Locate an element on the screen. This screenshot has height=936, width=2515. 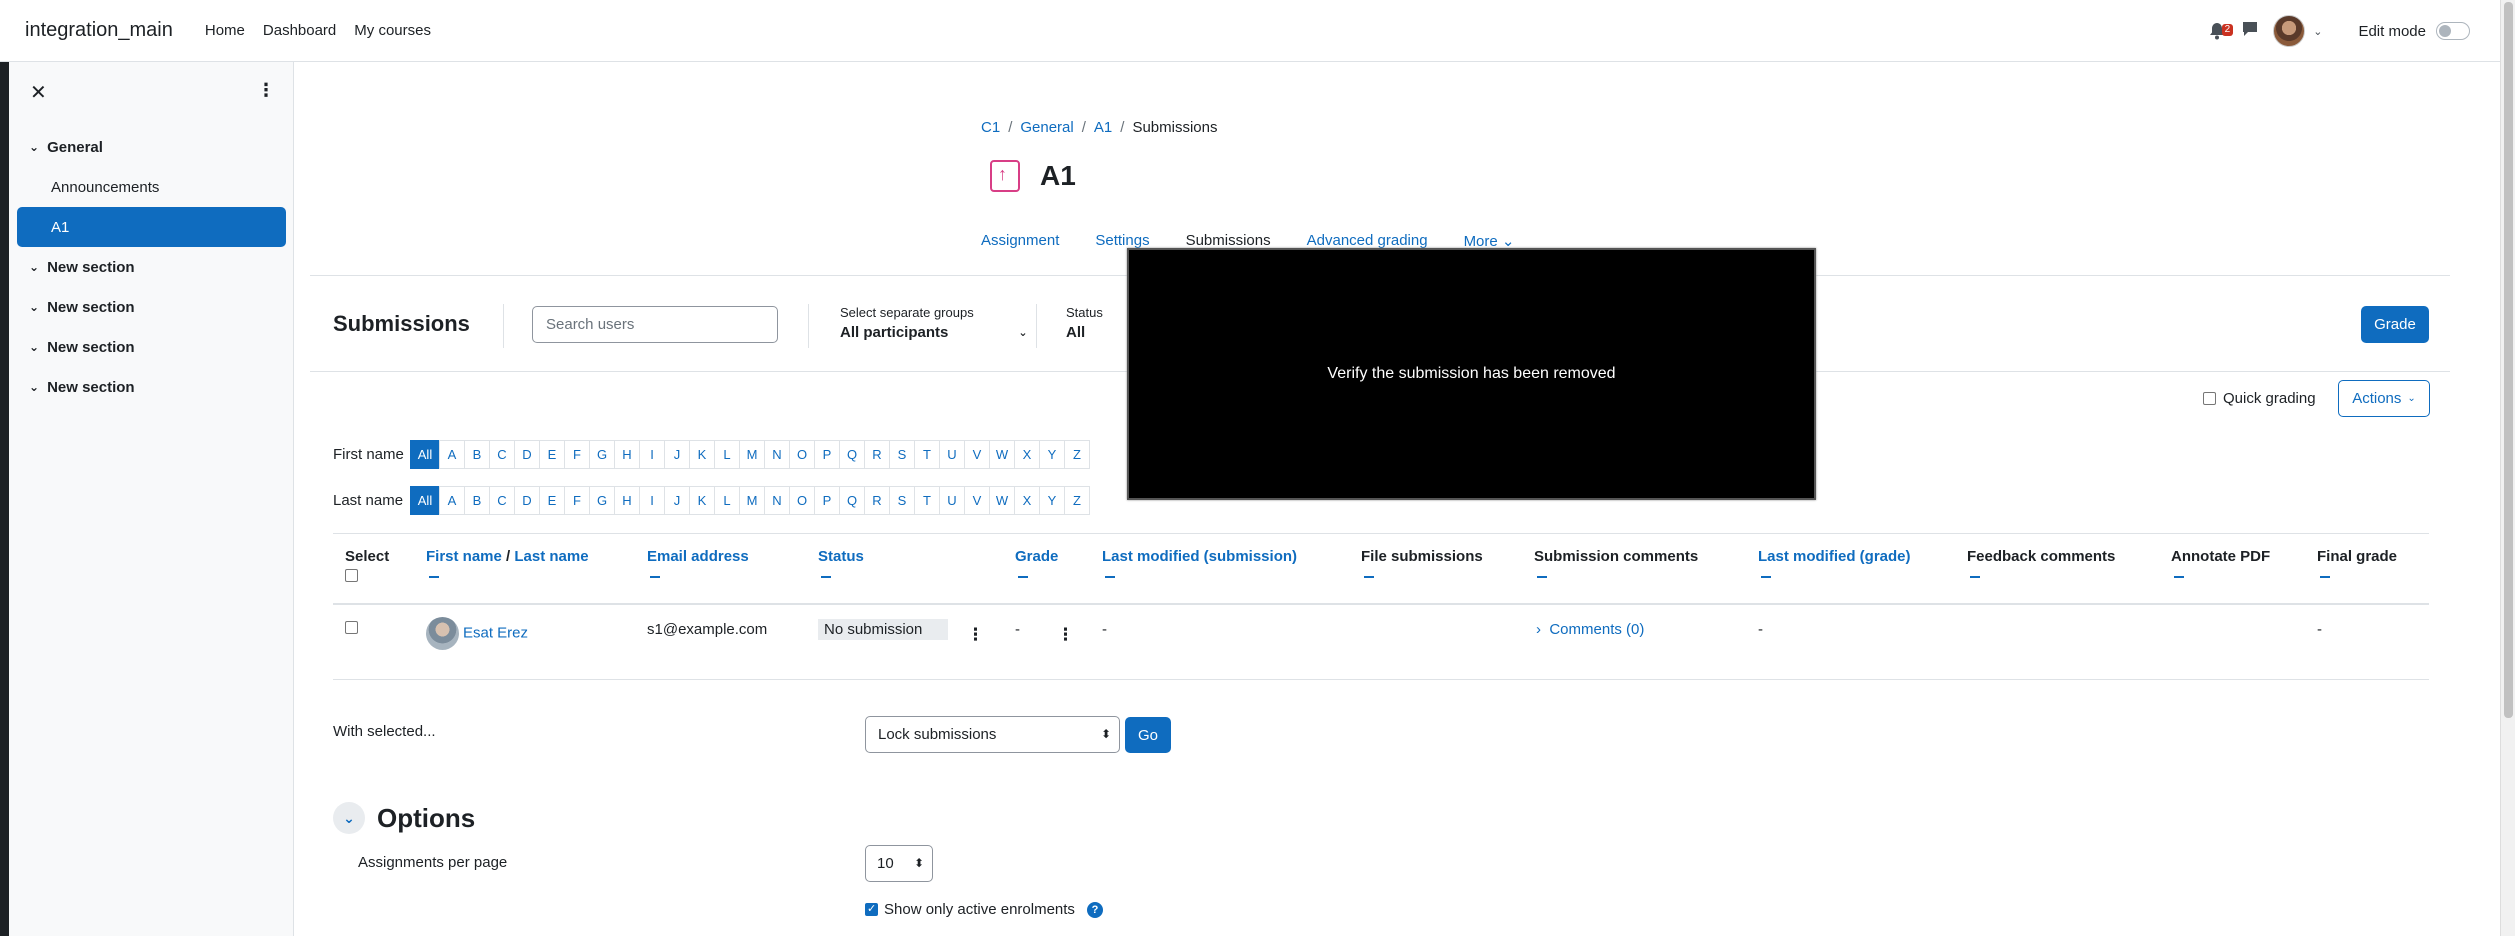
nav-my-courses: My courses is located at coordinates (392, 30).